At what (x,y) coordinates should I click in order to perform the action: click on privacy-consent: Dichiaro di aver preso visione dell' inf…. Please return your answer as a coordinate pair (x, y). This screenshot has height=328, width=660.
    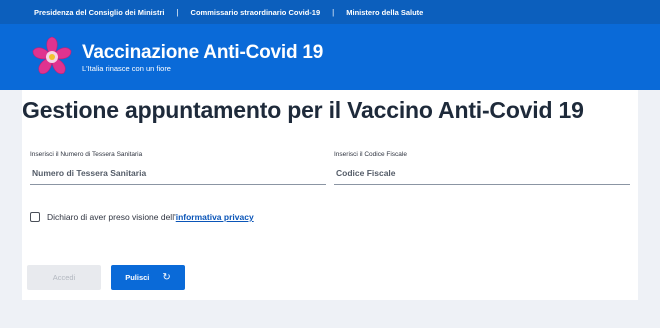
    Looking at the image, I should click on (142, 217).